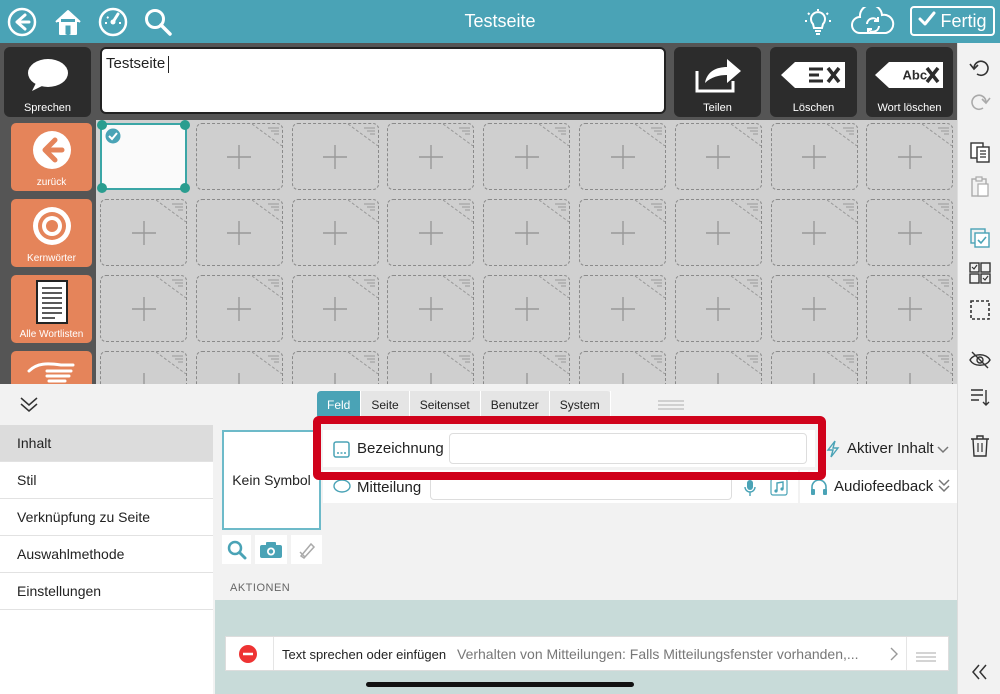 The image size is (1000, 694). I want to click on active-content-label: Aktiver Inhalt, so click(890, 448).